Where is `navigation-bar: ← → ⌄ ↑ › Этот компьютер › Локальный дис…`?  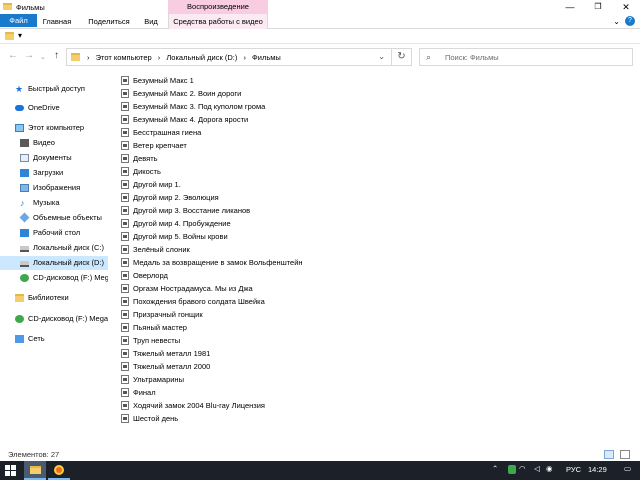 navigation-bar: ← → ⌄ ↑ › Этот компьютер › Локальный дис… is located at coordinates (320, 57).